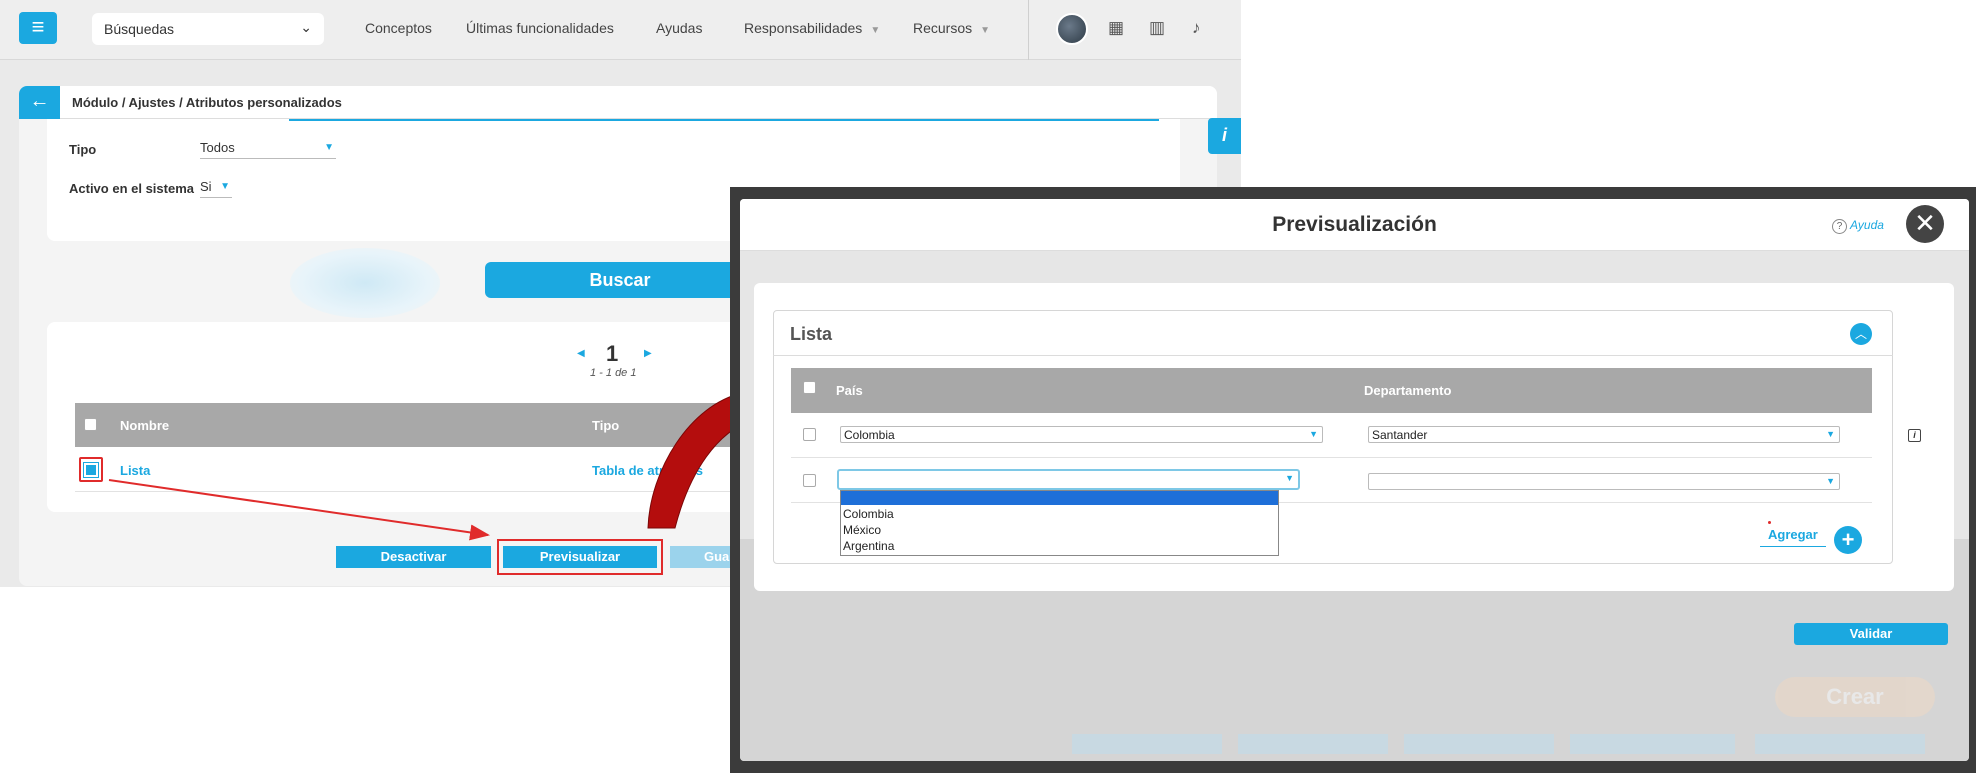 This screenshot has height=773, width=1976. Describe the element at coordinates (862, 530) in the screenshot. I see `dropdown-option-mexico: México` at that location.